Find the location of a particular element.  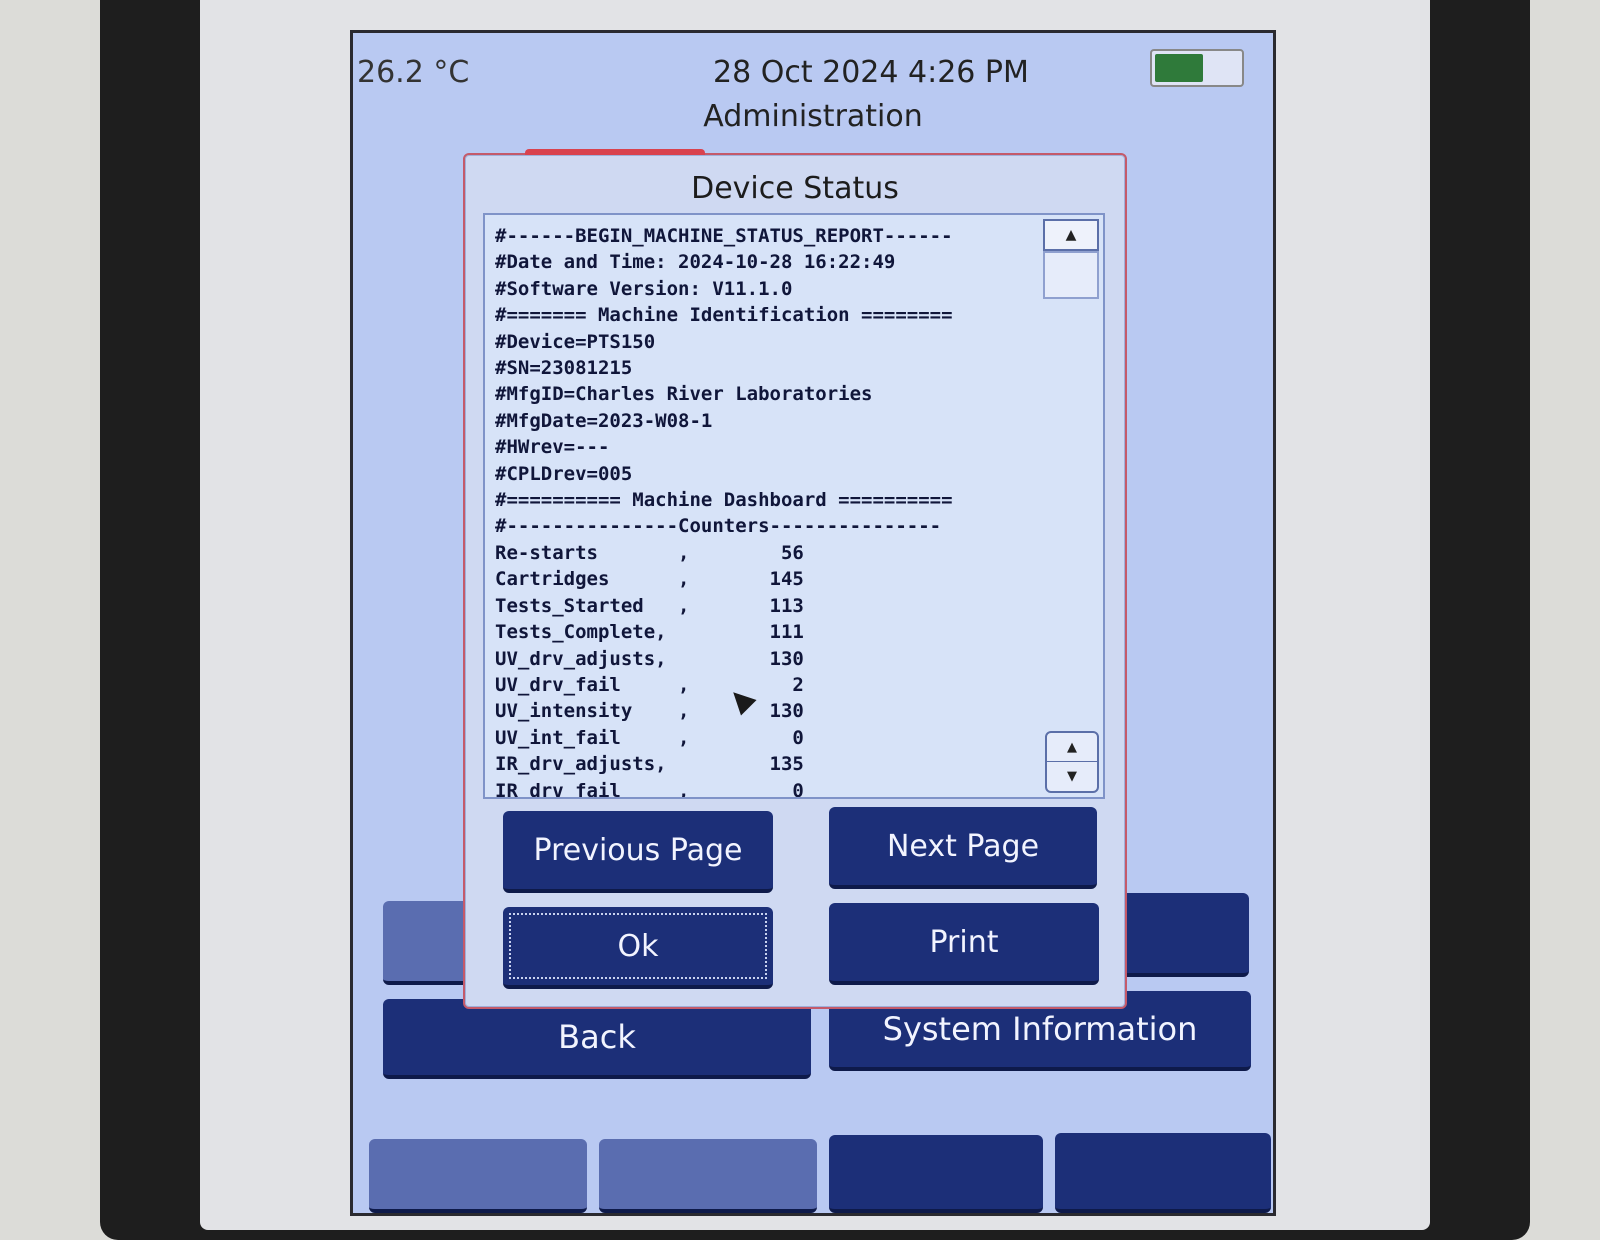

report-line: Re-starts , 56 is located at coordinates (649, 552).